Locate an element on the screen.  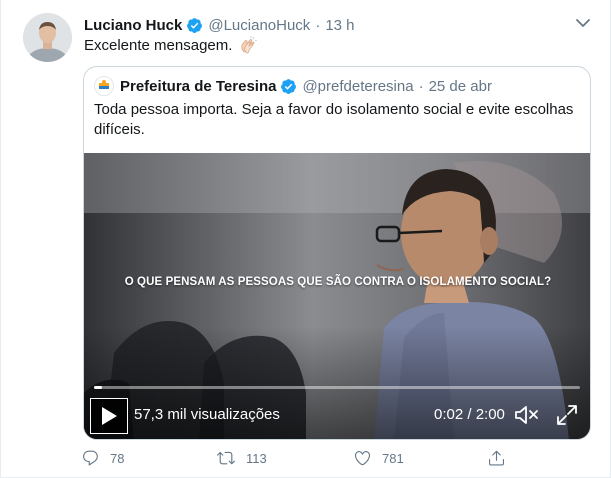
tweet-header: Luciano Huck @LucianoHuck · 13 h is located at coordinates (219, 25).